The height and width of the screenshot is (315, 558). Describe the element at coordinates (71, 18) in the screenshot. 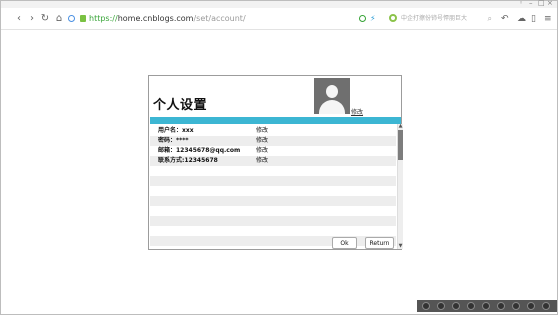

I see `shield-icon` at that location.